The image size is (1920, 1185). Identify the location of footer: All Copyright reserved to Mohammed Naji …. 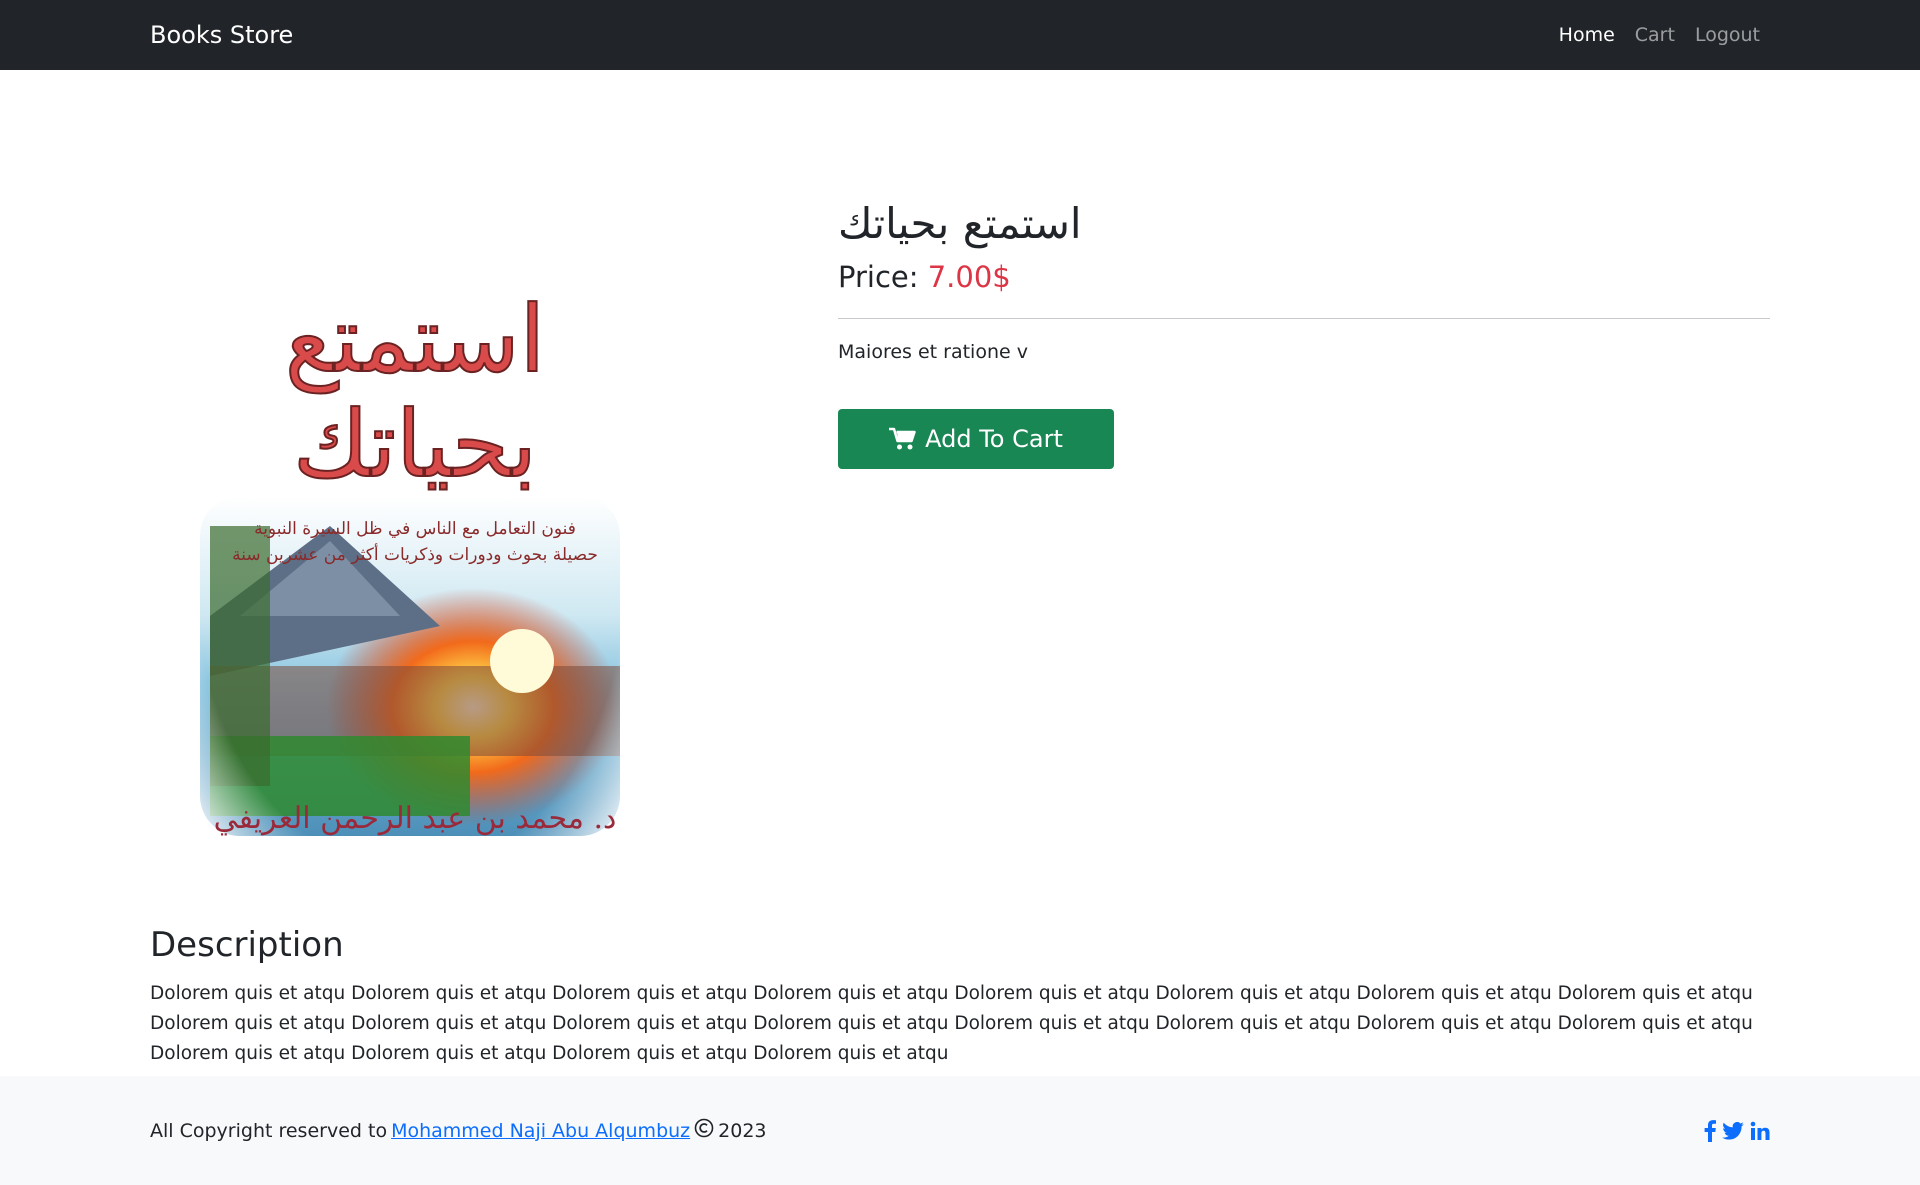
(960, 1130).